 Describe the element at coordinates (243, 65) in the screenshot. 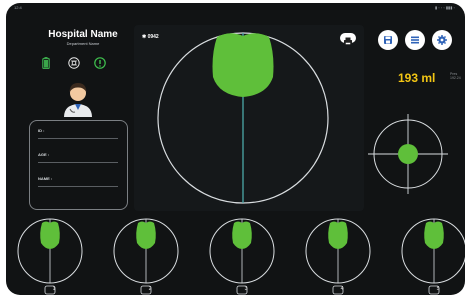

I see `bladder-shape` at that location.